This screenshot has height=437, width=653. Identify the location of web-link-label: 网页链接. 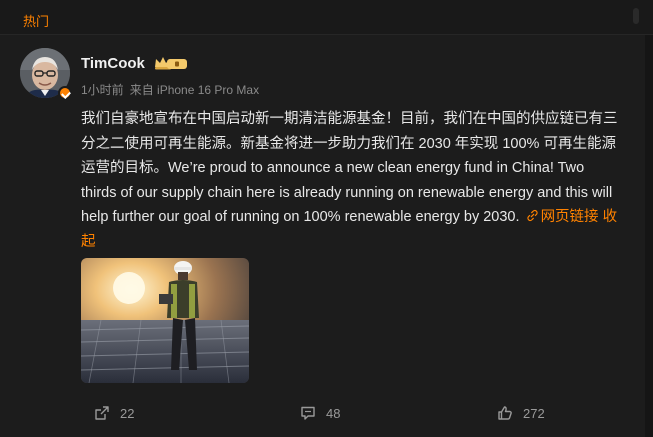
(569, 217).